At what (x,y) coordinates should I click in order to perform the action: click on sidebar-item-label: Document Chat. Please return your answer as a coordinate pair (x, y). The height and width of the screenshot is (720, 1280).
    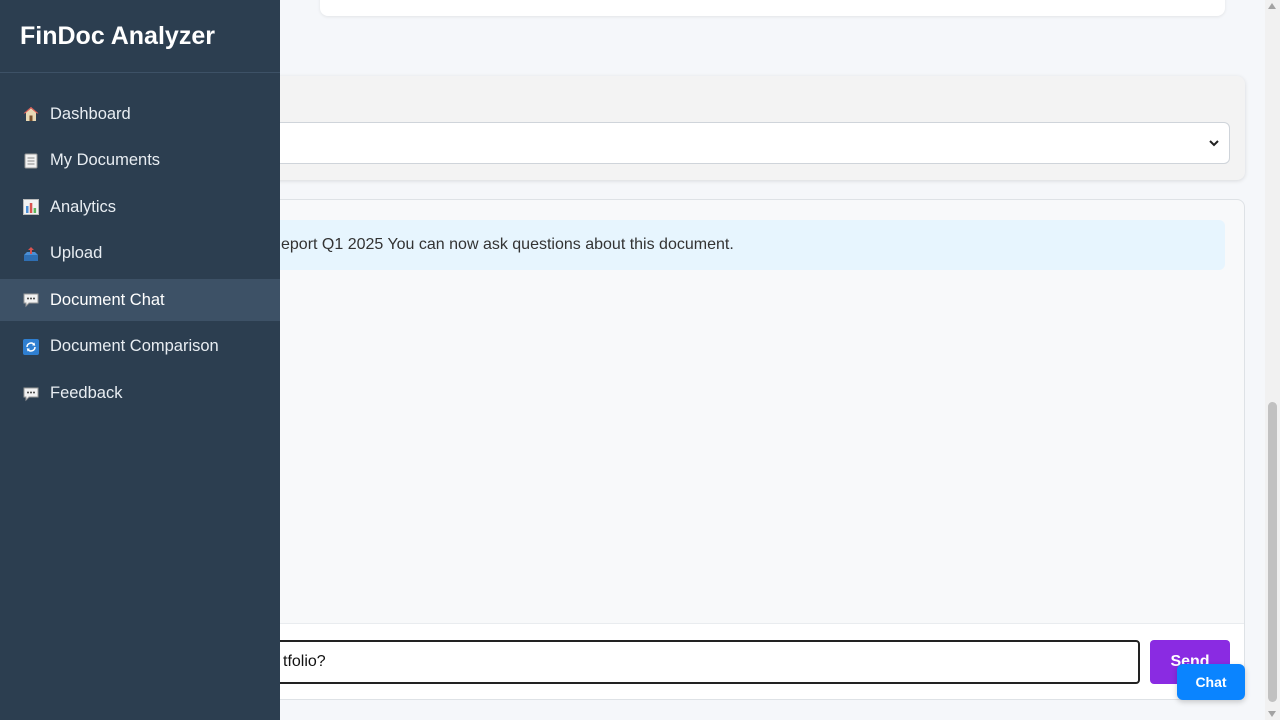
    Looking at the image, I should click on (107, 299).